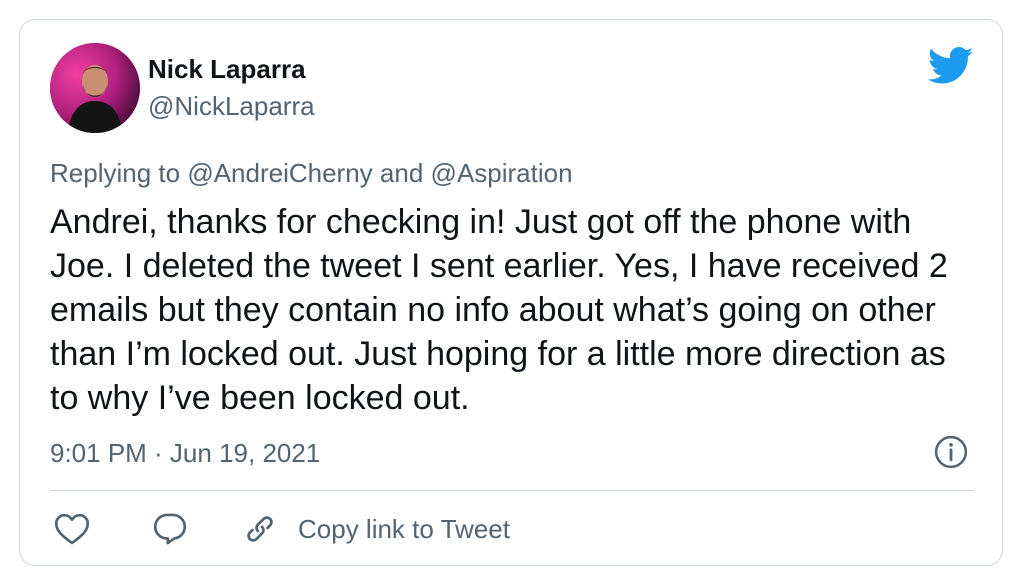  I want to click on speech-bubble-icon, so click(170, 529).